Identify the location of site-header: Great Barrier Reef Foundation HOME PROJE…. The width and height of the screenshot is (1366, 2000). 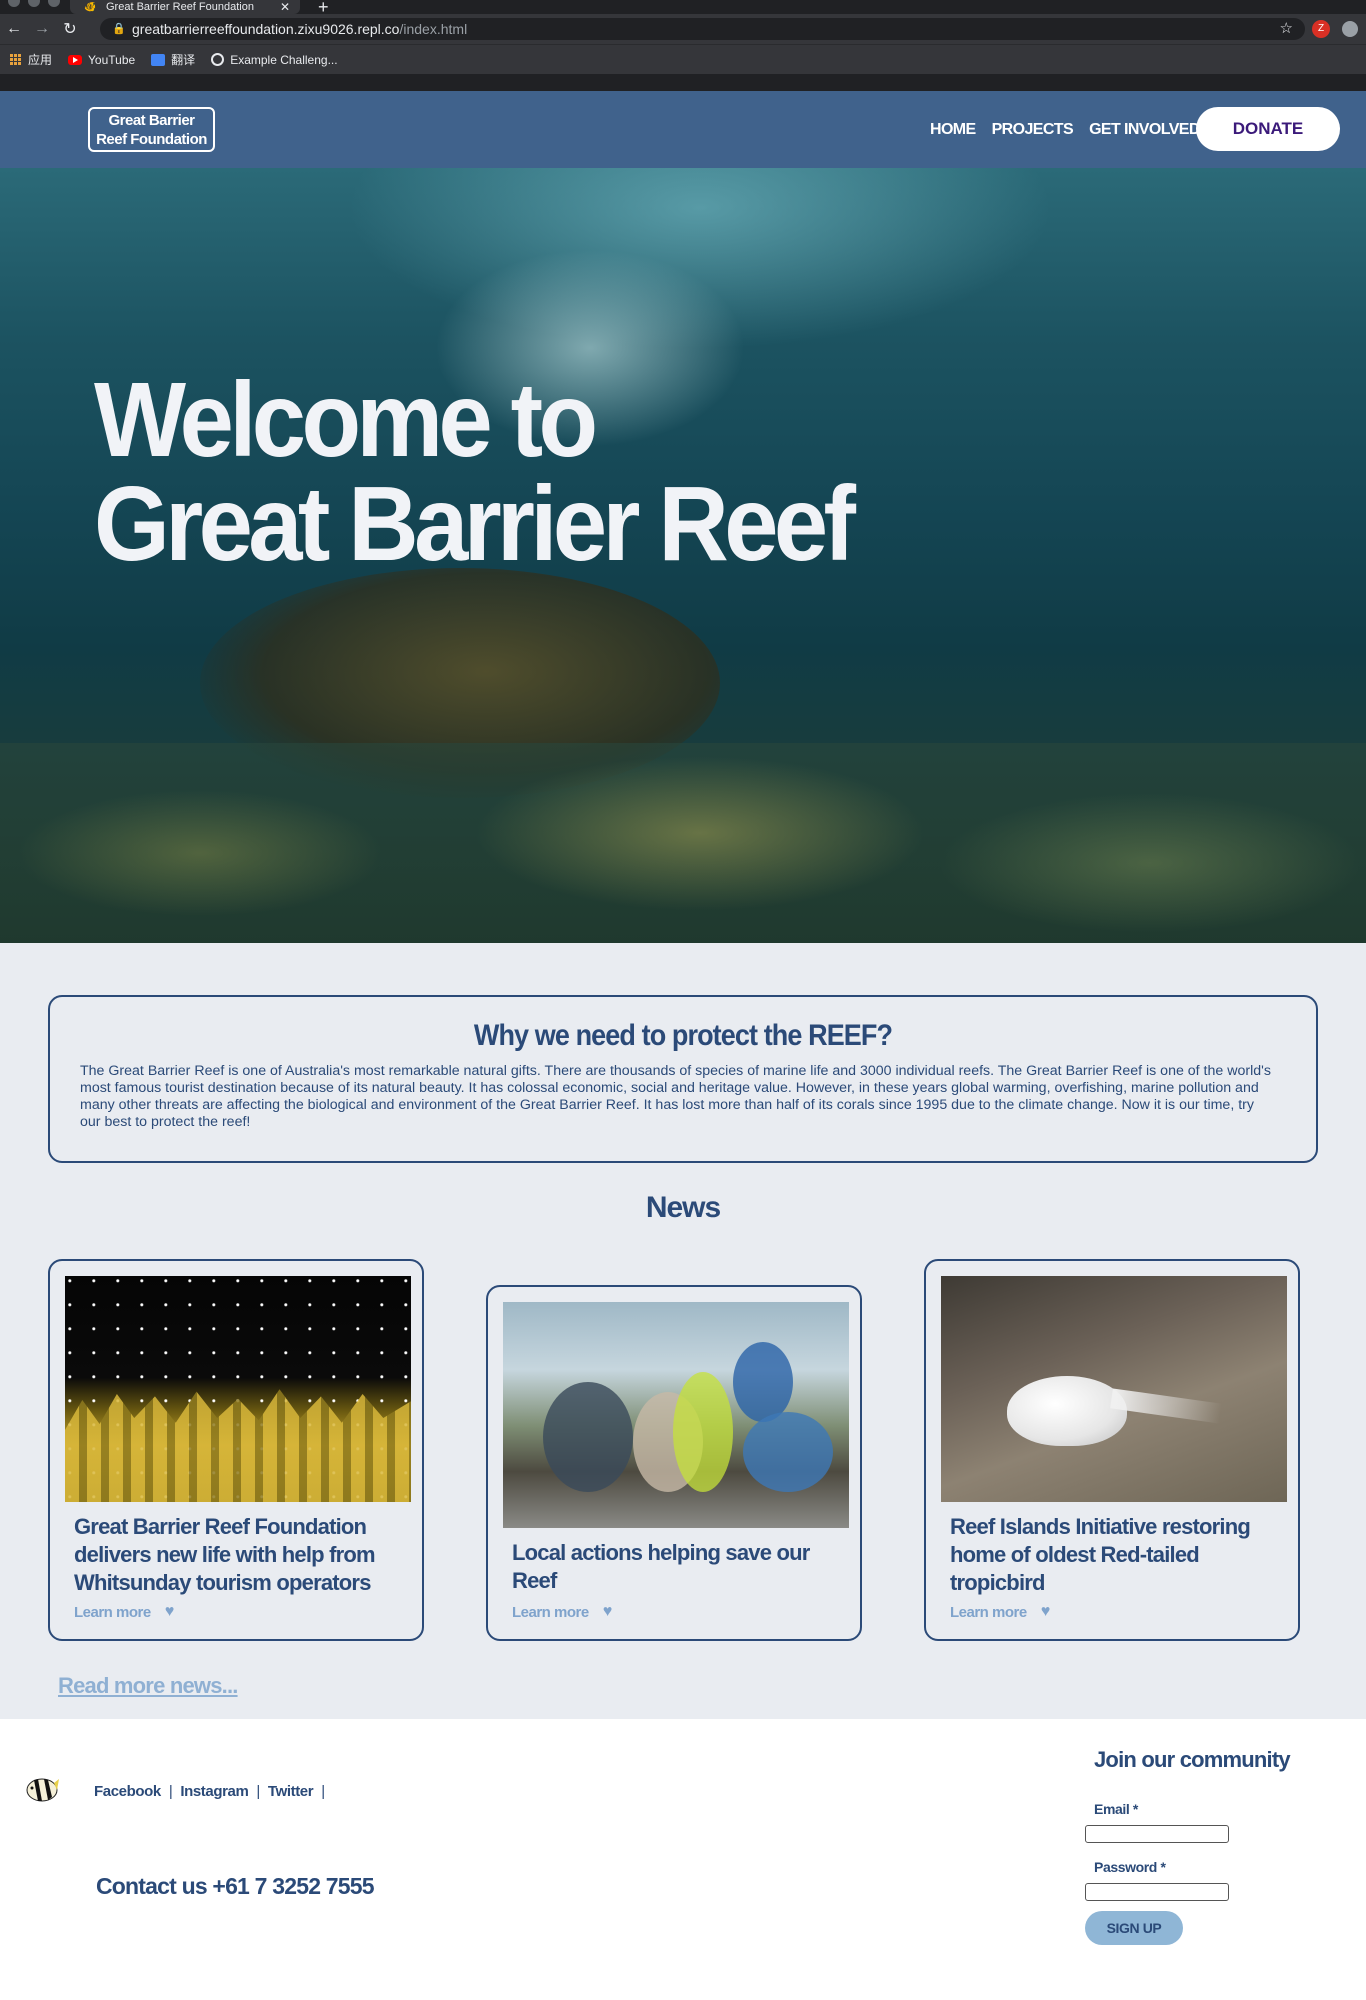
(683, 129).